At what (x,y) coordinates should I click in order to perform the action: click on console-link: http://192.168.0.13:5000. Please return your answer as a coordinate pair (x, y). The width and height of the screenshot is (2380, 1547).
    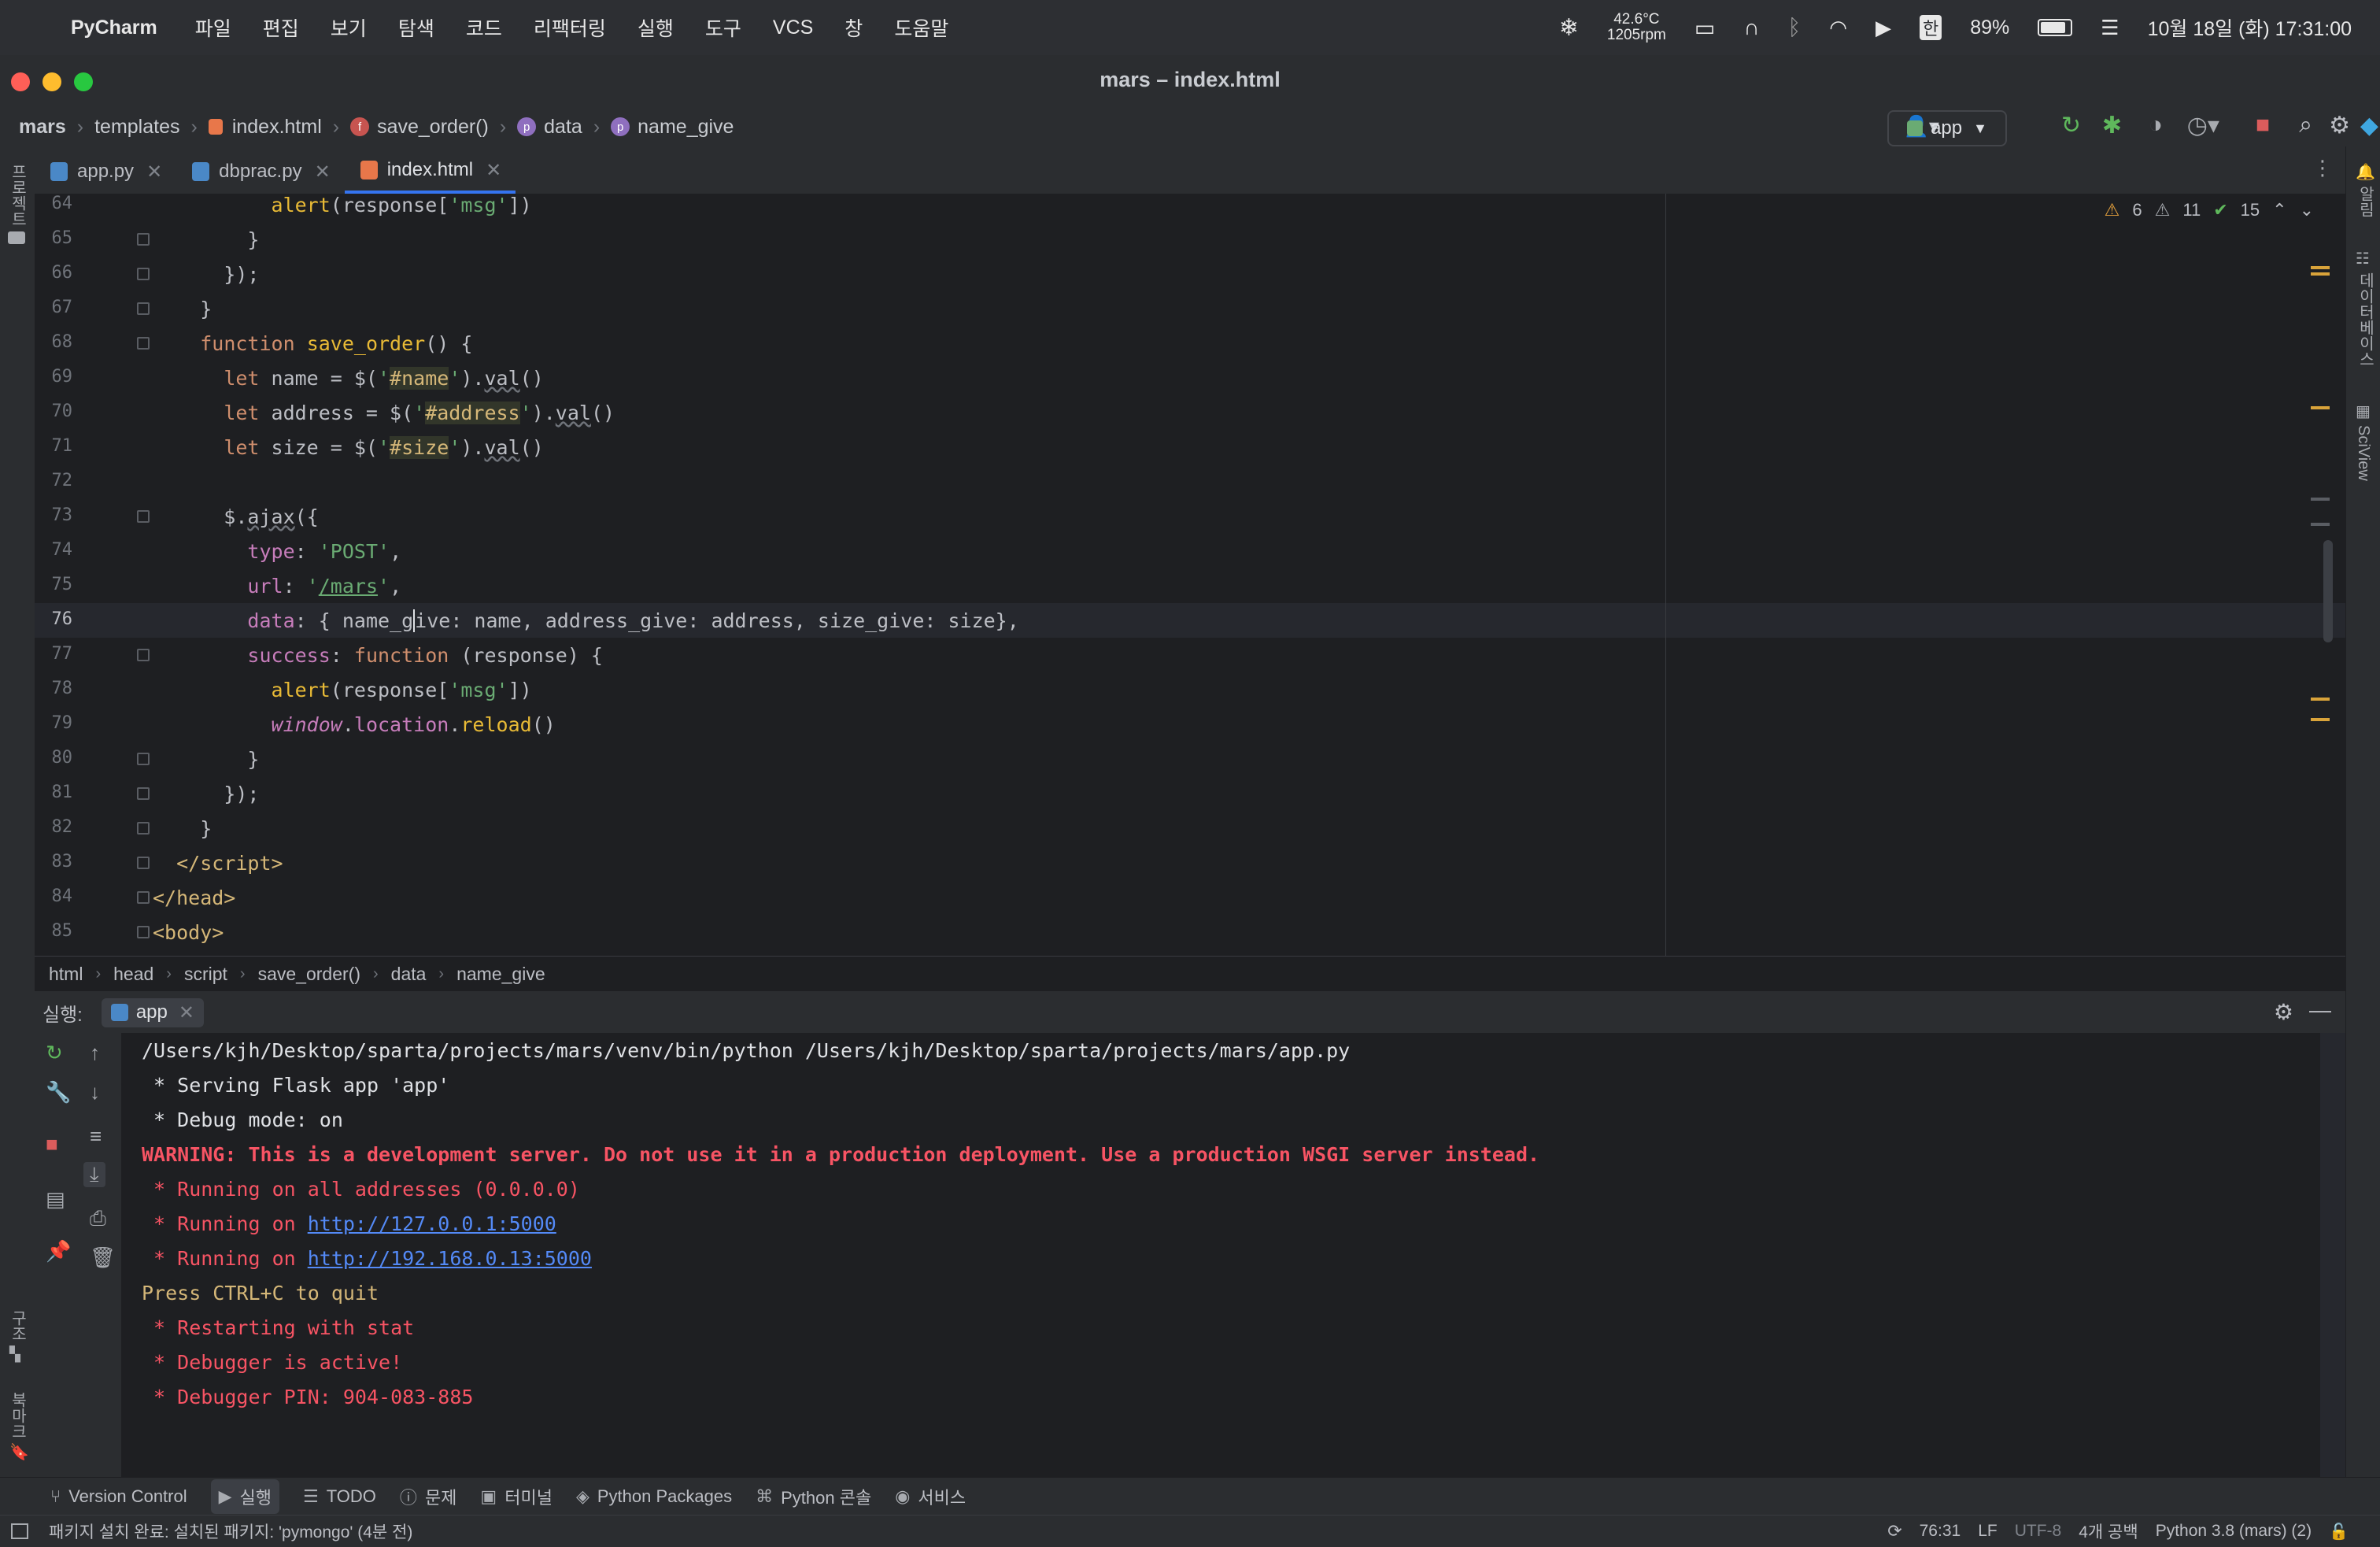
    Looking at the image, I should click on (450, 1258).